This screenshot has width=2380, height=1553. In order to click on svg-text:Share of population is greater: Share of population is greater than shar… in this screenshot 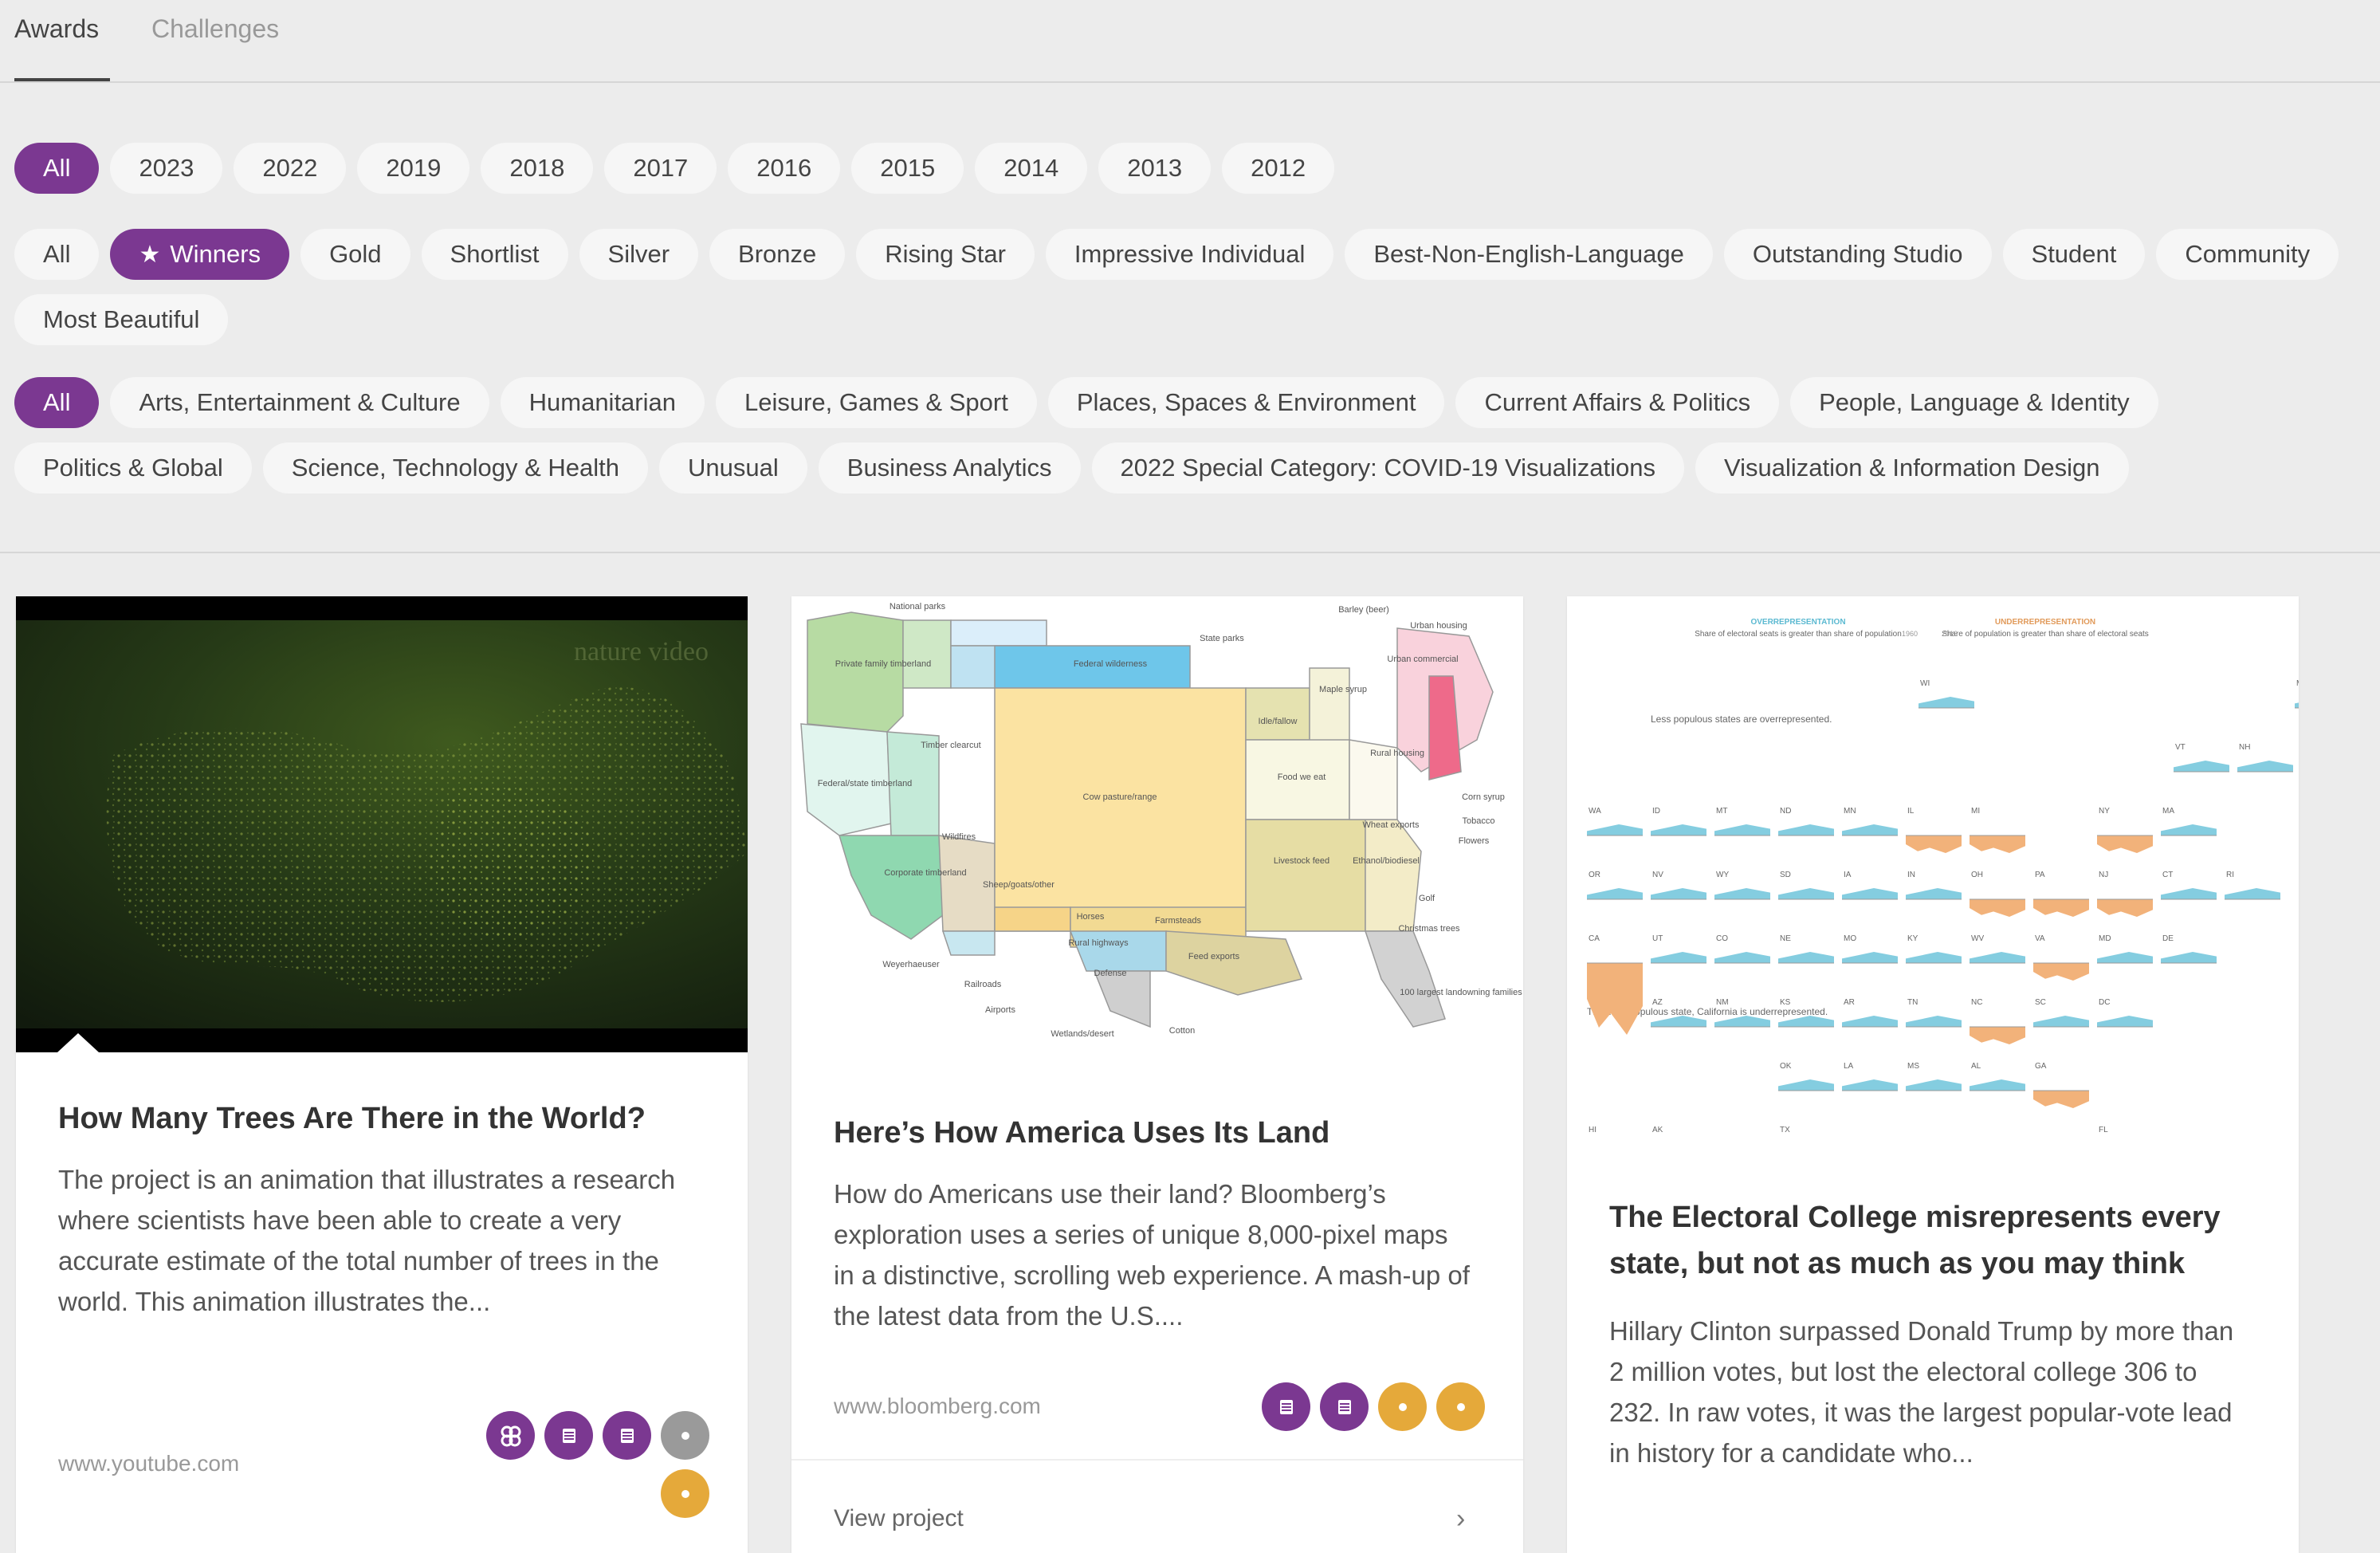, I will do `click(2046, 634)`.